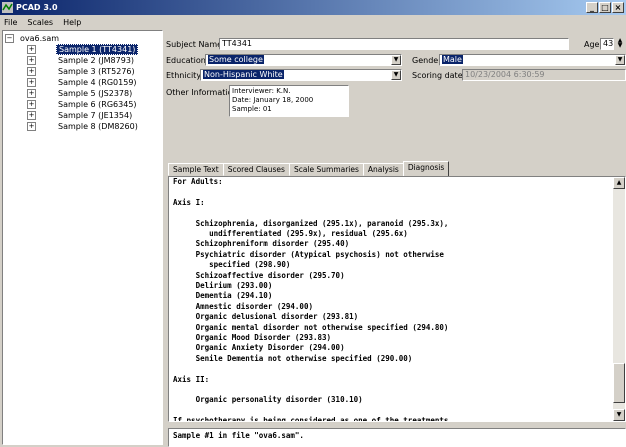  What do you see at coordinates (620, 44) in the screenshot?
I see `age-spinner-icon: ▲ ▼` at bounding box center [620, 44].